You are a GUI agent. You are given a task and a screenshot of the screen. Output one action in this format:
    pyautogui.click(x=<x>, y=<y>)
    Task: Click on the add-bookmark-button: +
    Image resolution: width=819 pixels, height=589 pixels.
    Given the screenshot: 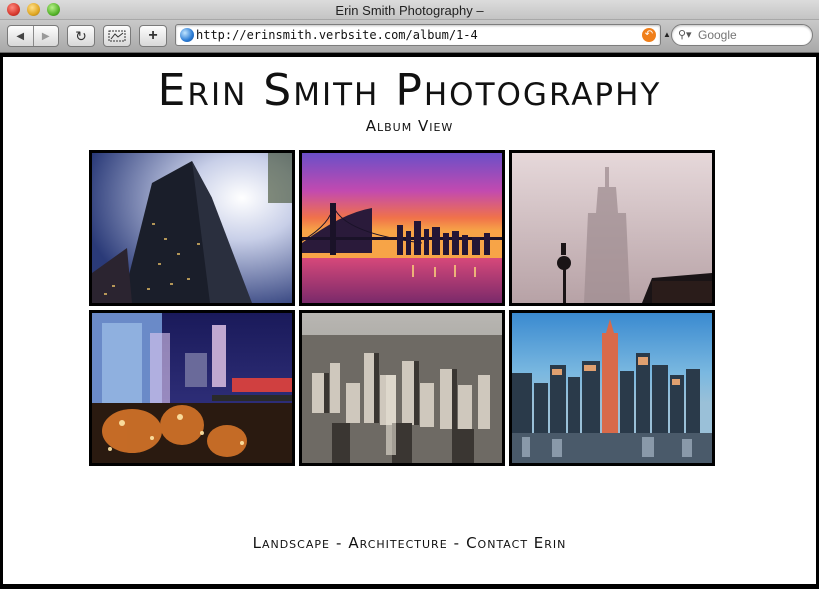 What is the action you would take?
    pyautogui.click(x=153, y=36)
    